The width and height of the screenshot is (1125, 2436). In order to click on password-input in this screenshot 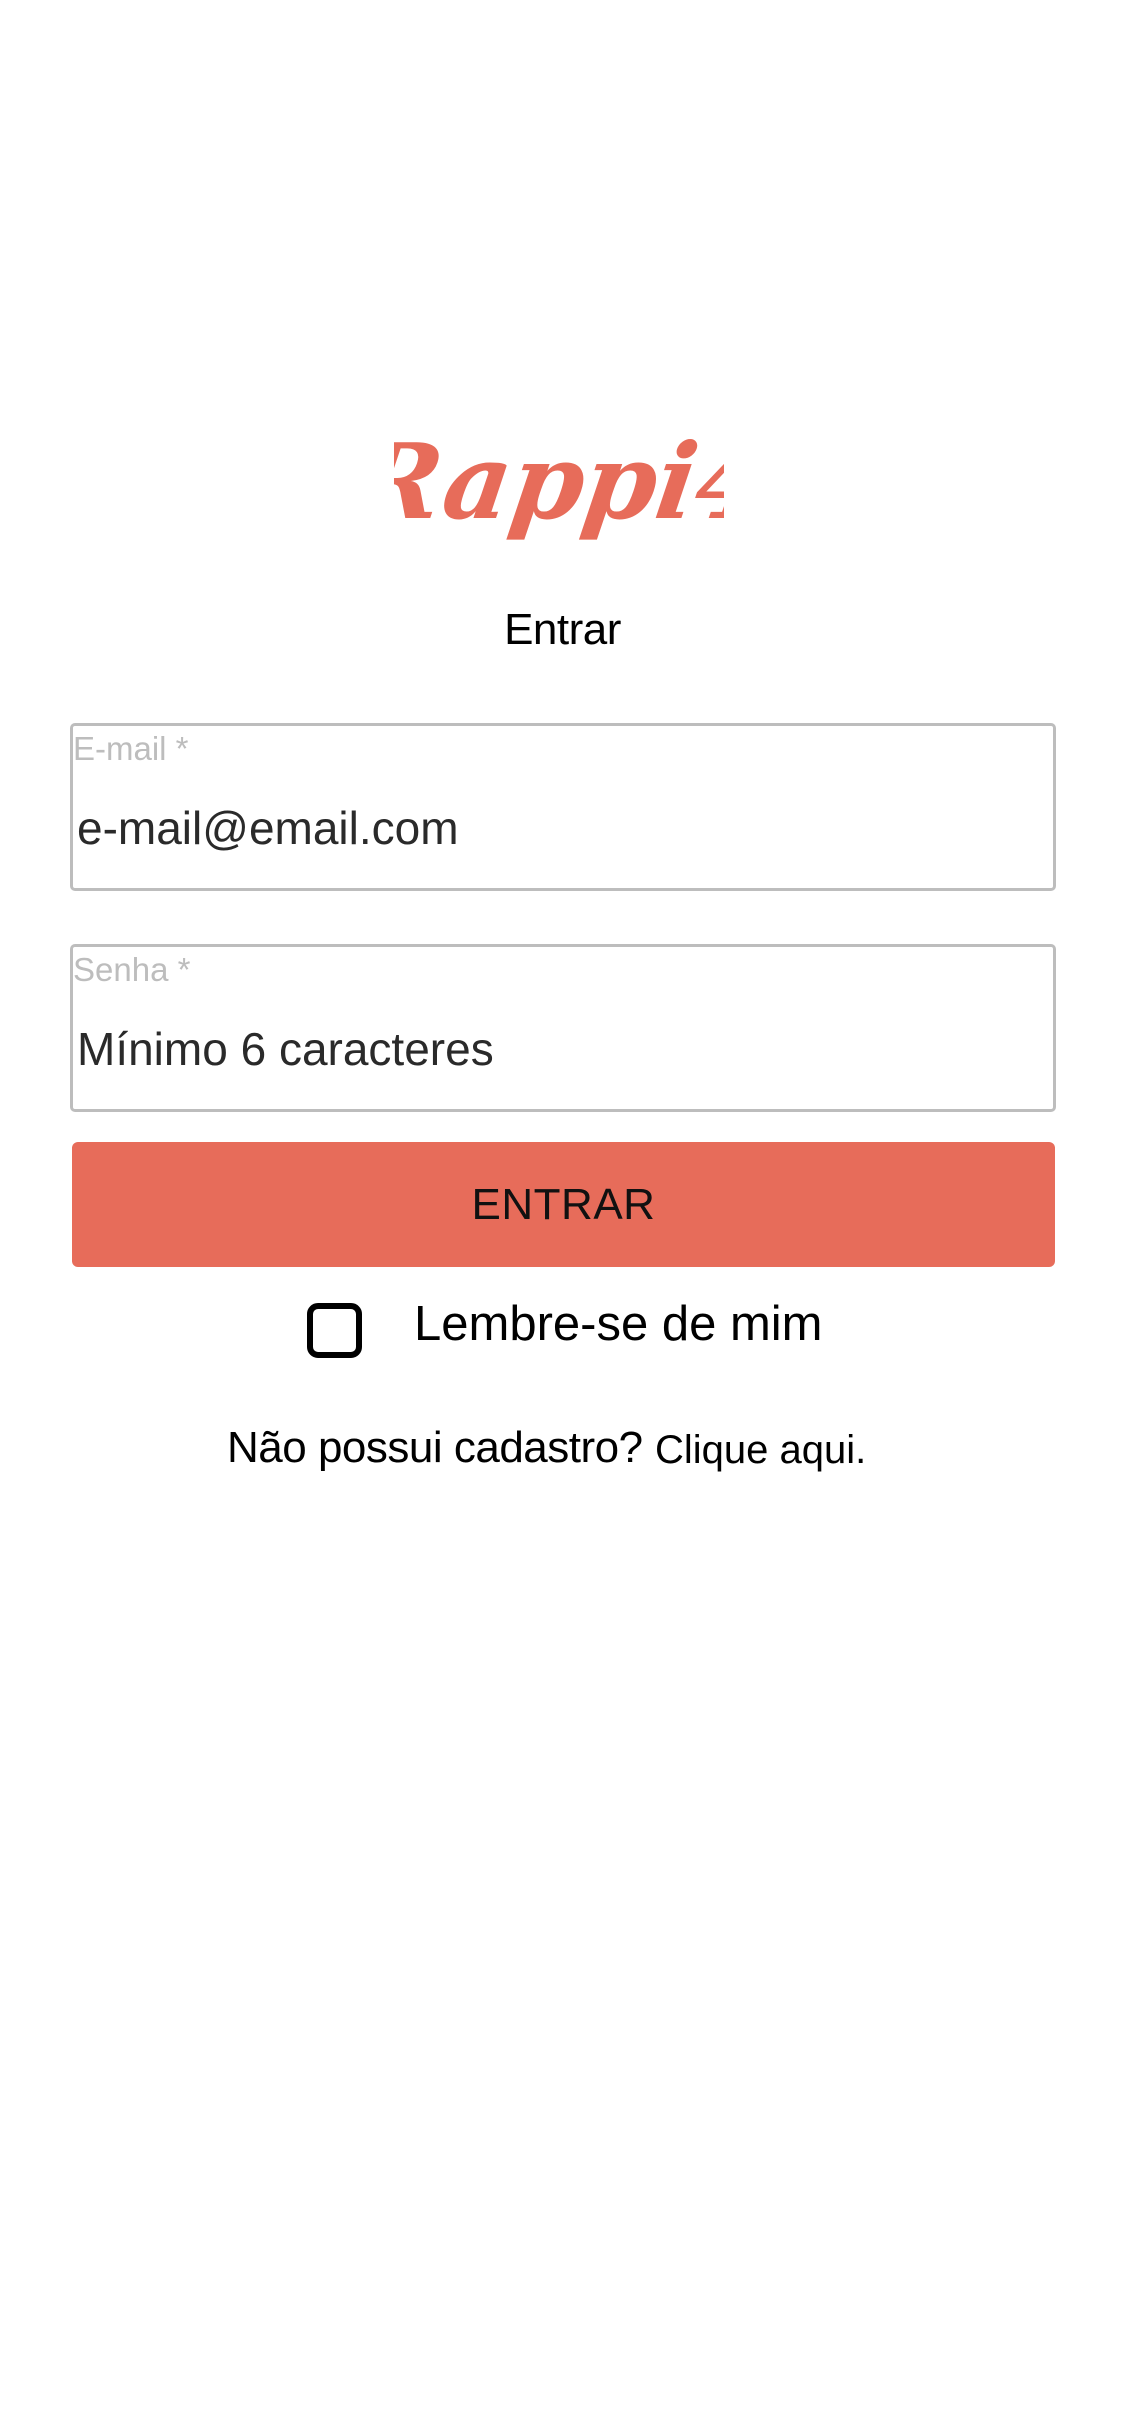, I will do `click(557, 1049)`.